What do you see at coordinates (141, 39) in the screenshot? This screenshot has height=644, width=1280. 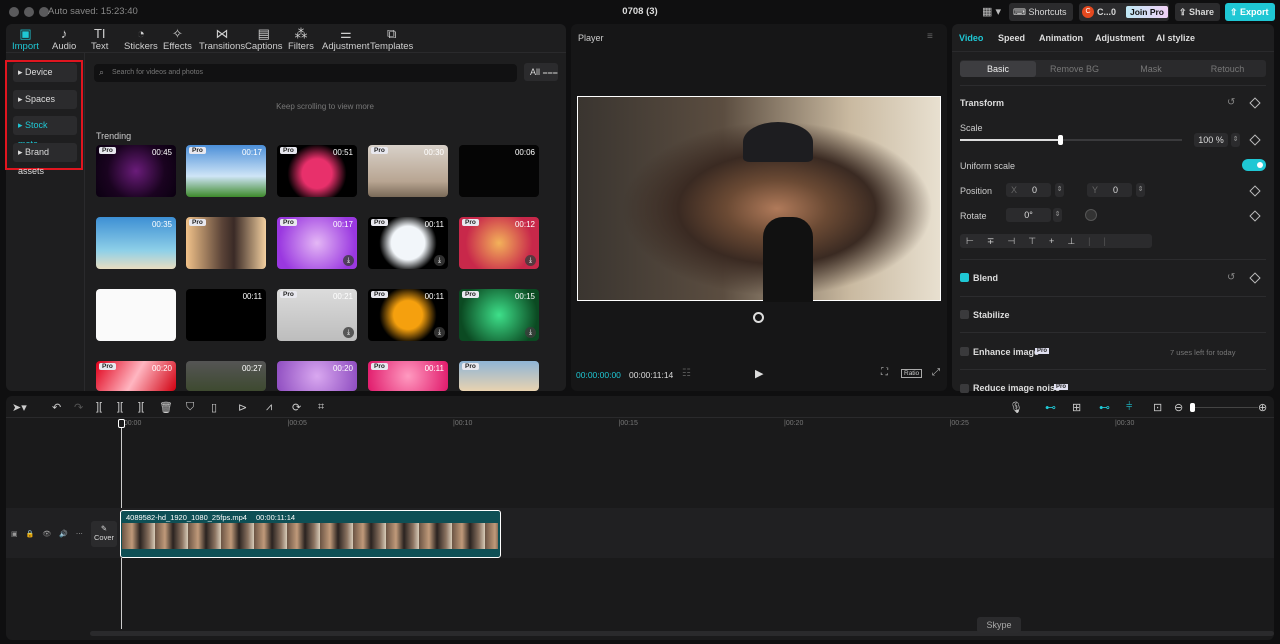 I see `tab-stickers: ◔ Stickers` at bounding box center [141, 39].